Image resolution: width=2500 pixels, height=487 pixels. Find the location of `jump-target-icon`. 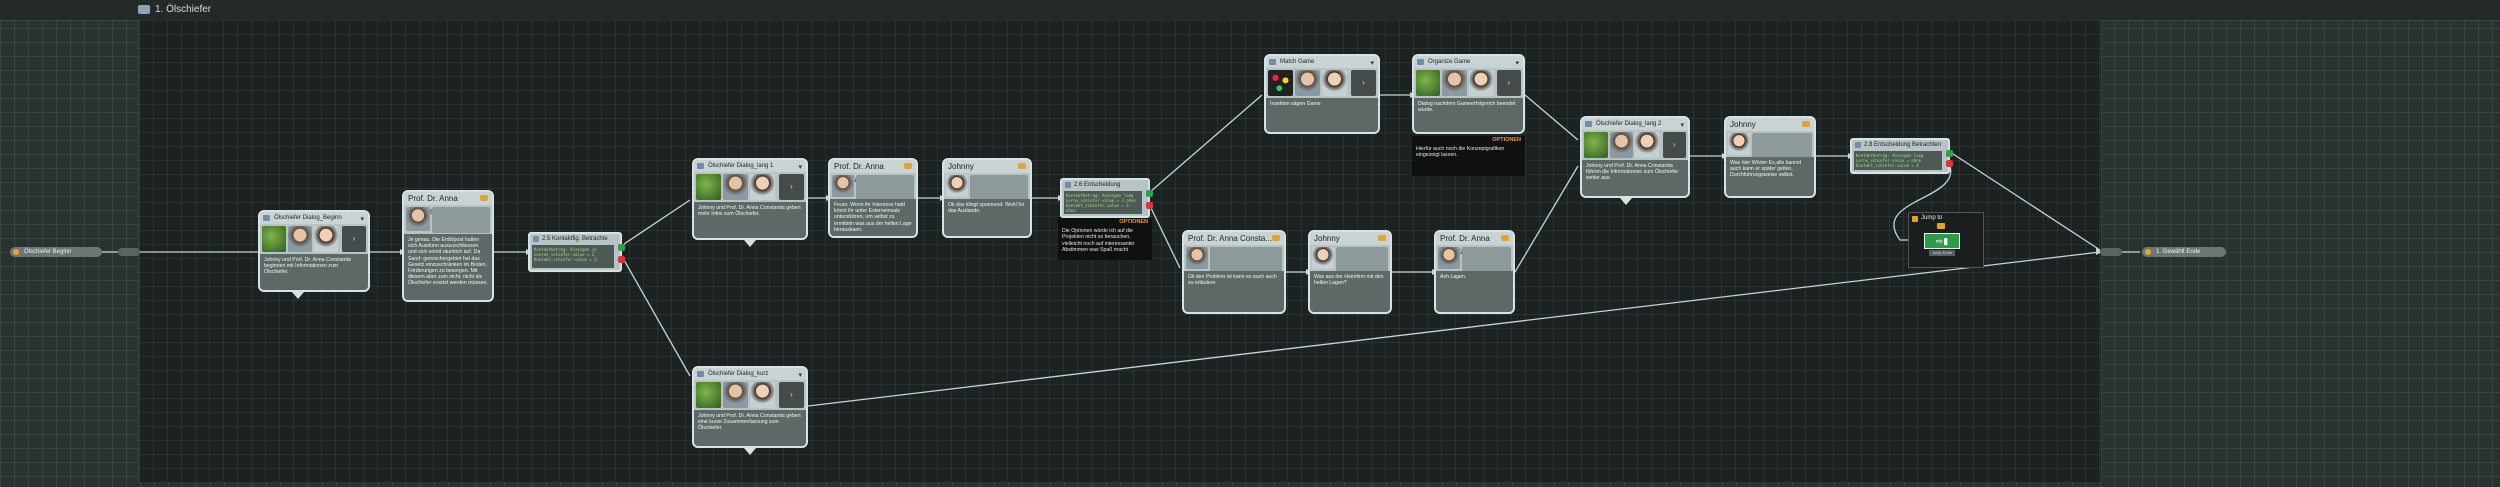

jump-target-icon is located at coordinates (1941, 226).